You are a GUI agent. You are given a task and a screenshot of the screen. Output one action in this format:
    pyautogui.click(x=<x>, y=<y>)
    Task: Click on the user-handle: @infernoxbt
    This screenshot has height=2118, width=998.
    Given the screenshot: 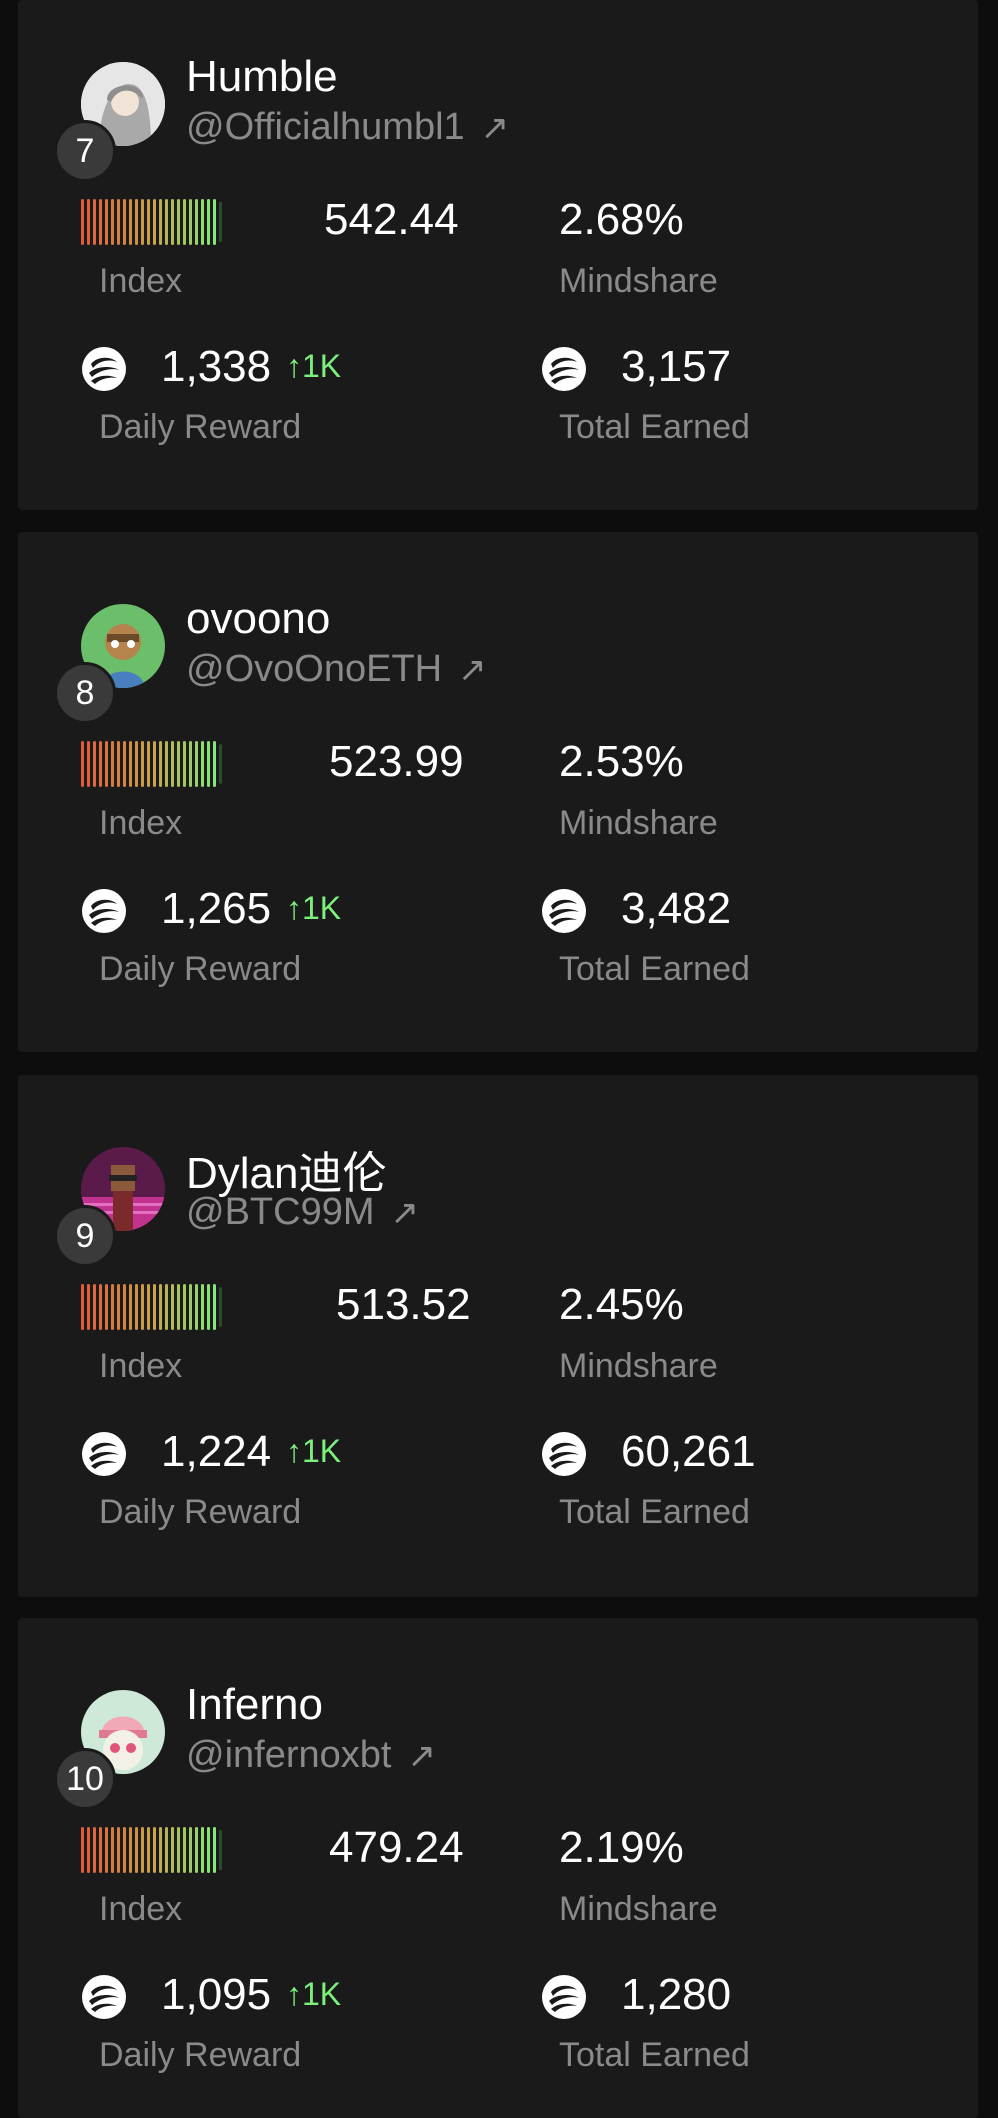 What is the action you would take?
    pyautogui.click(x=289, y=1755)
    